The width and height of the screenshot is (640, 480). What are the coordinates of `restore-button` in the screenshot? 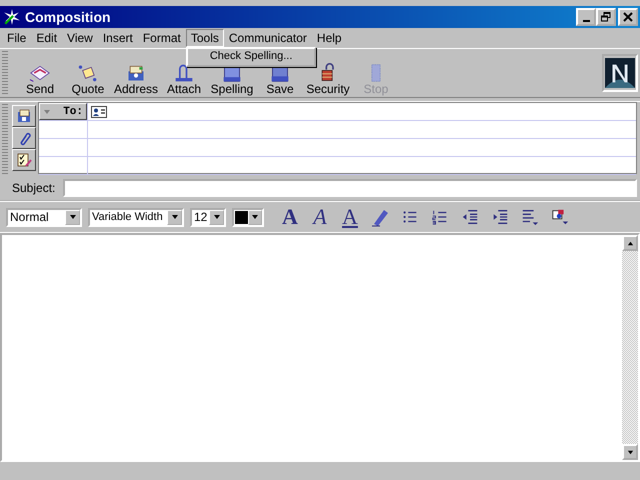 It's located at (606, 17).